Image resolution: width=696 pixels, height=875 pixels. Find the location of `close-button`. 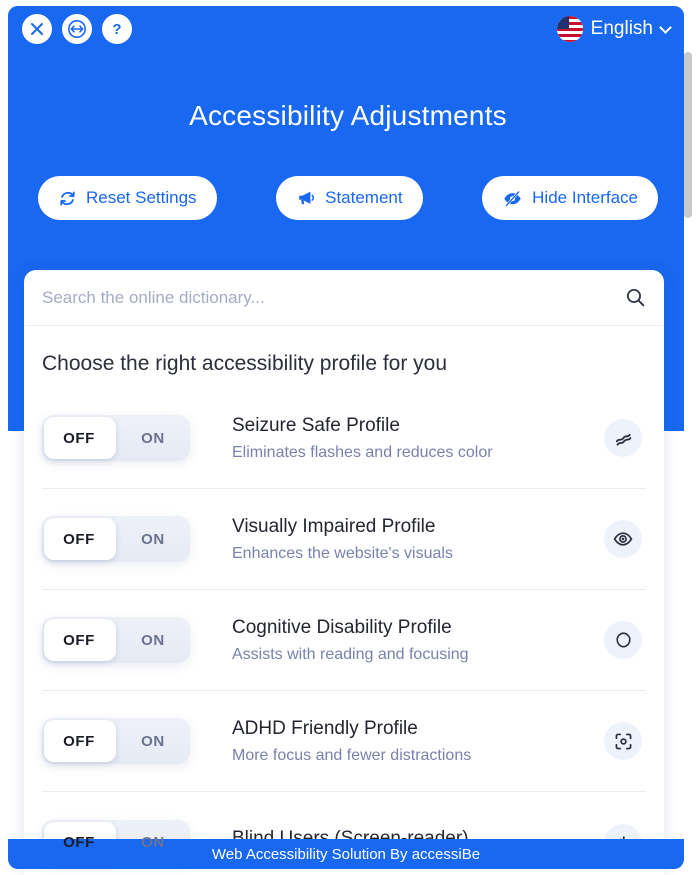

close-button is located at coordinates (37, 29).